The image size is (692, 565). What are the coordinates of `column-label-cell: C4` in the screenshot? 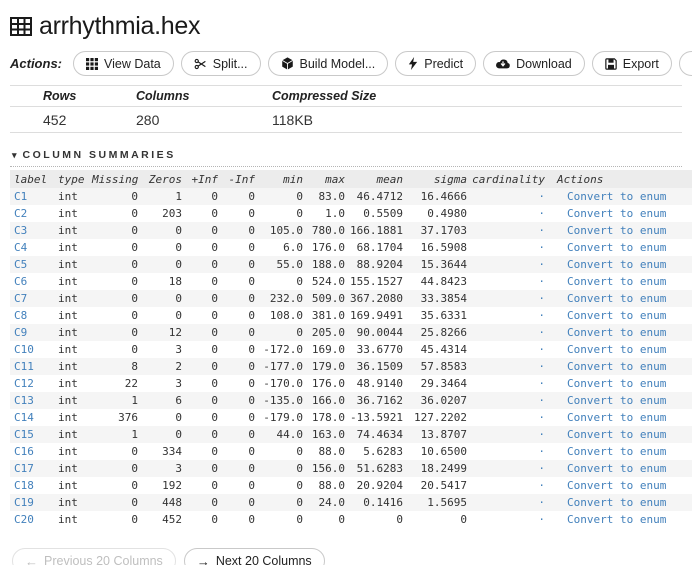 It's located at (32, 247).